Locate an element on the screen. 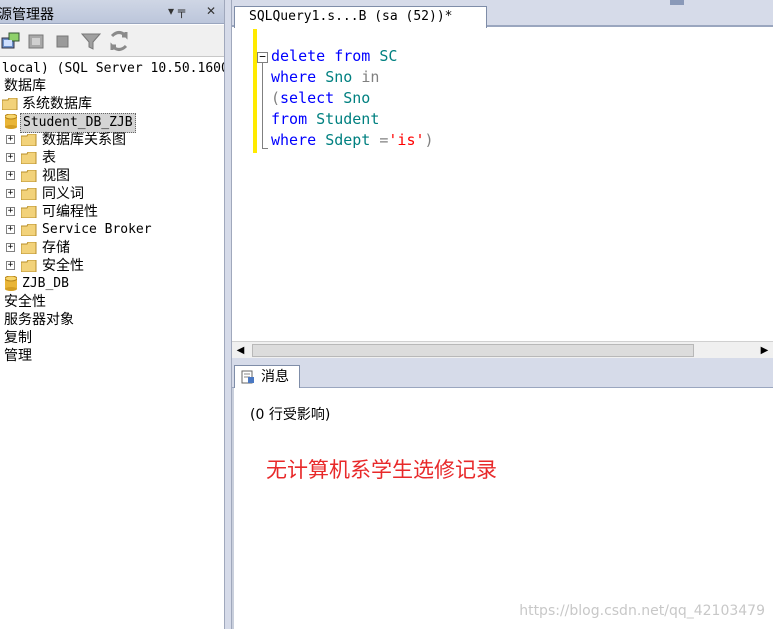 The height and width of the screenshot is (629, 773). scroll-left-icon: ◀ is located at coordinates (240, 350).